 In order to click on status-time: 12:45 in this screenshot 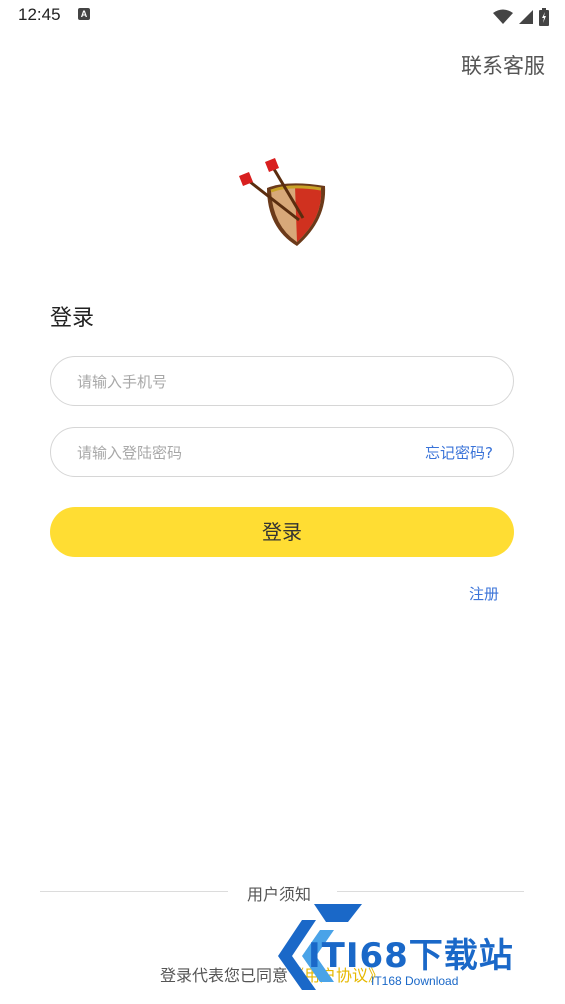, I will do `click(39, 14)`.